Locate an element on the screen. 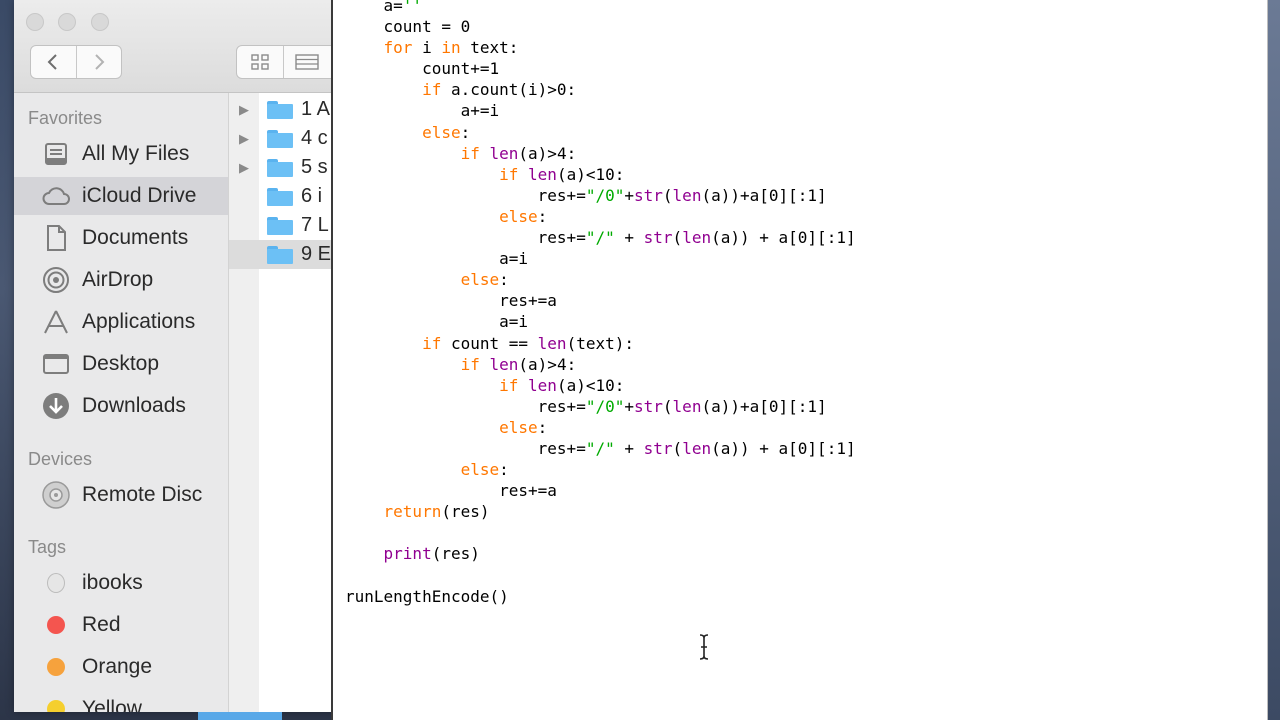 The image size is (1280, 720). code-token: res+= is located at coordinates (465, 195).